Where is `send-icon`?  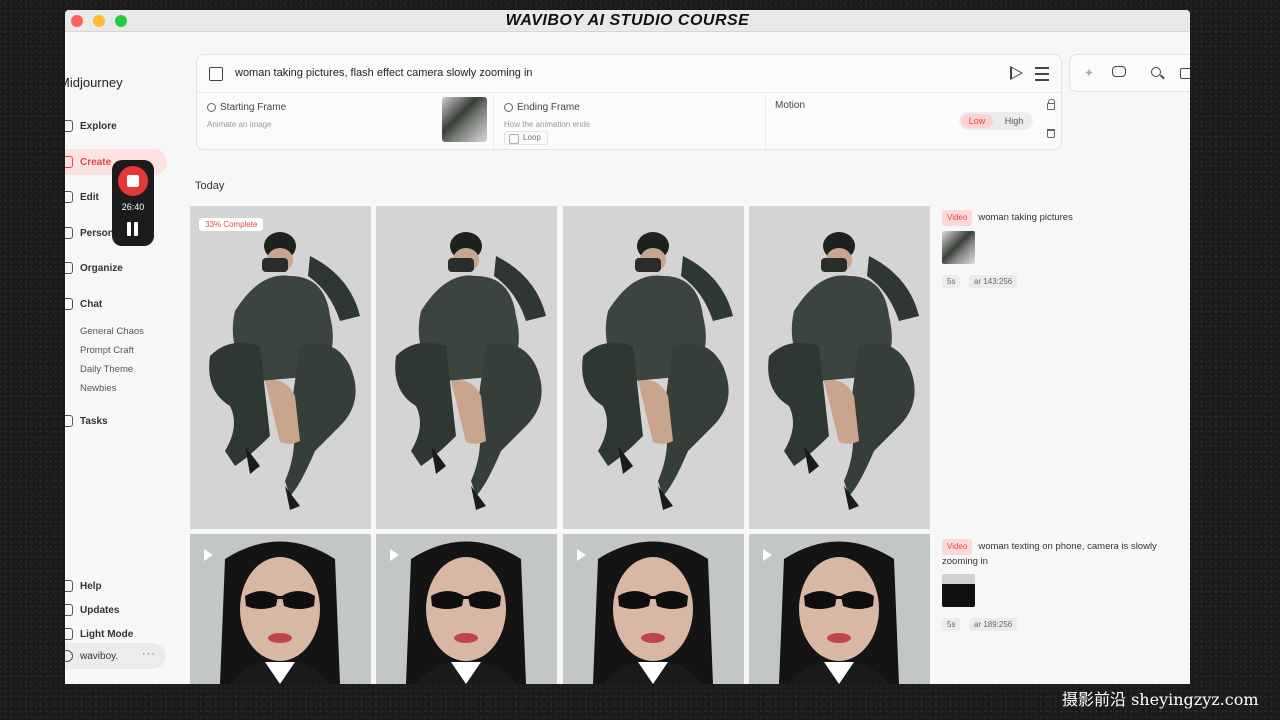
send-icon is located at coordinates (1016, 73).